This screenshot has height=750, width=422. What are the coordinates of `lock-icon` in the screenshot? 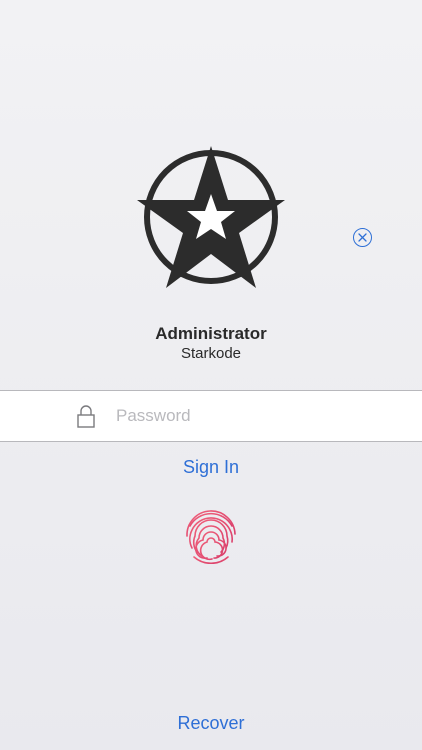 It's located at (86, 416).